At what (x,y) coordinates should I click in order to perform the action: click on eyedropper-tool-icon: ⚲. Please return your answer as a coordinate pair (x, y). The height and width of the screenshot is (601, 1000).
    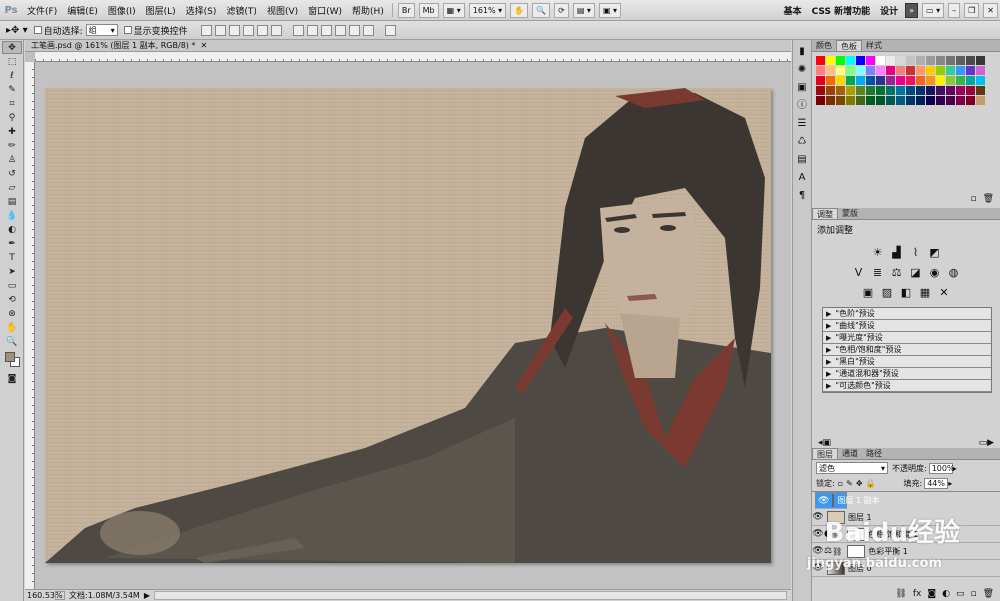
    Looking at the image, I should click on (12, 117).